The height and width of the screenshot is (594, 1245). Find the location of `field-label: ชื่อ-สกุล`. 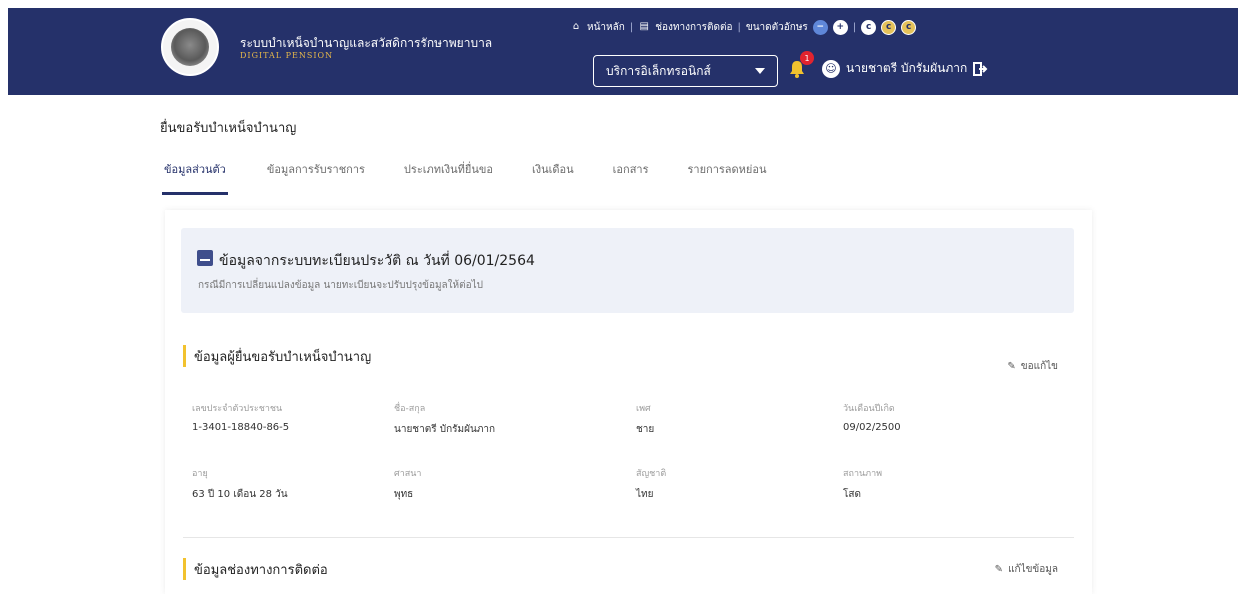

field-label: ชื่อ-สกุล is located at coordinates (410, 409).